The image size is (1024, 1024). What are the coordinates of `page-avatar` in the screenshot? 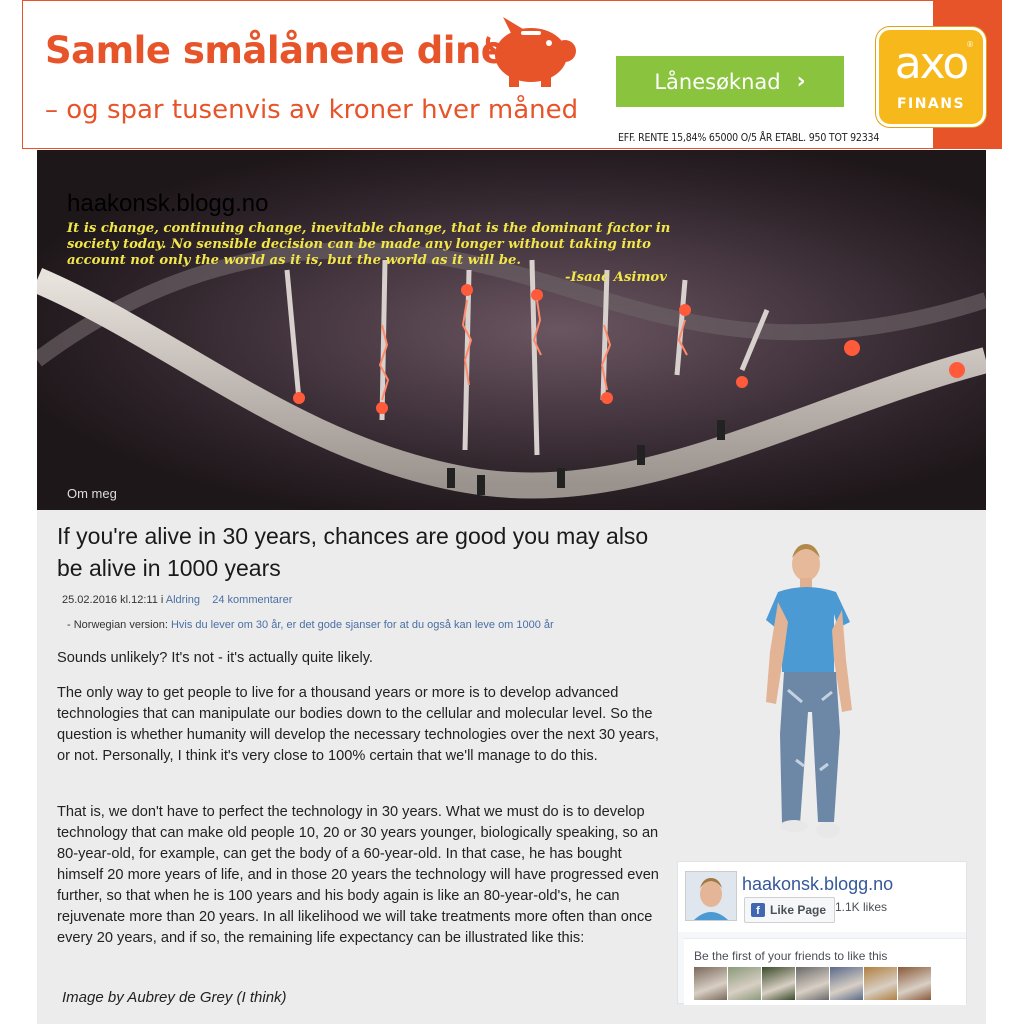 It's located at (711, 896).